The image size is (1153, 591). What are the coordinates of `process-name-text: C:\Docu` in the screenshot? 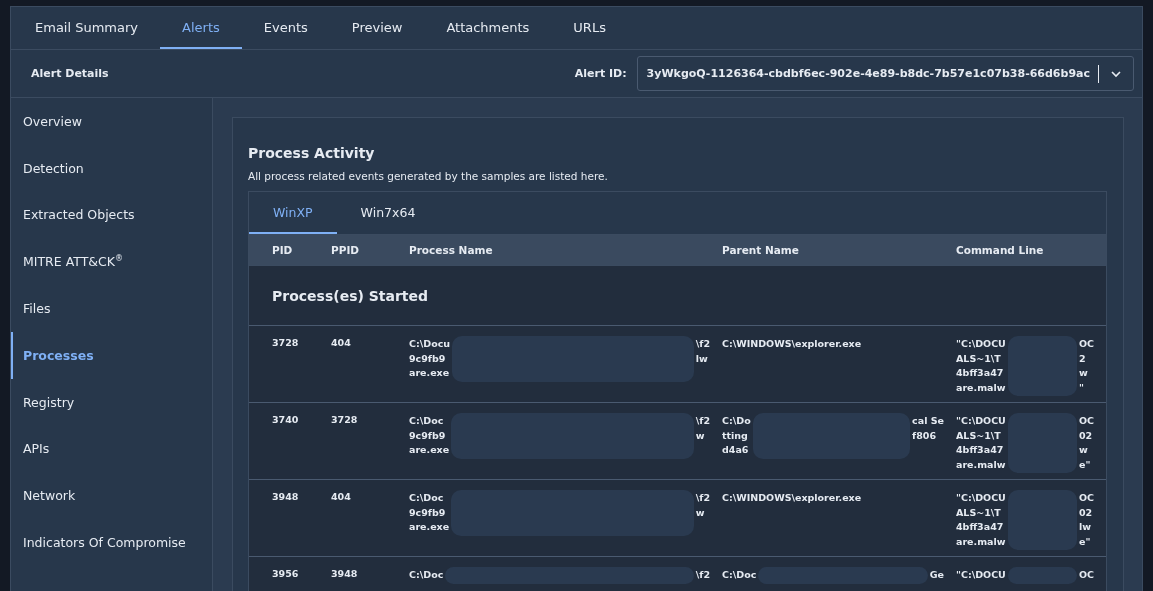 It's located at (430, 344).